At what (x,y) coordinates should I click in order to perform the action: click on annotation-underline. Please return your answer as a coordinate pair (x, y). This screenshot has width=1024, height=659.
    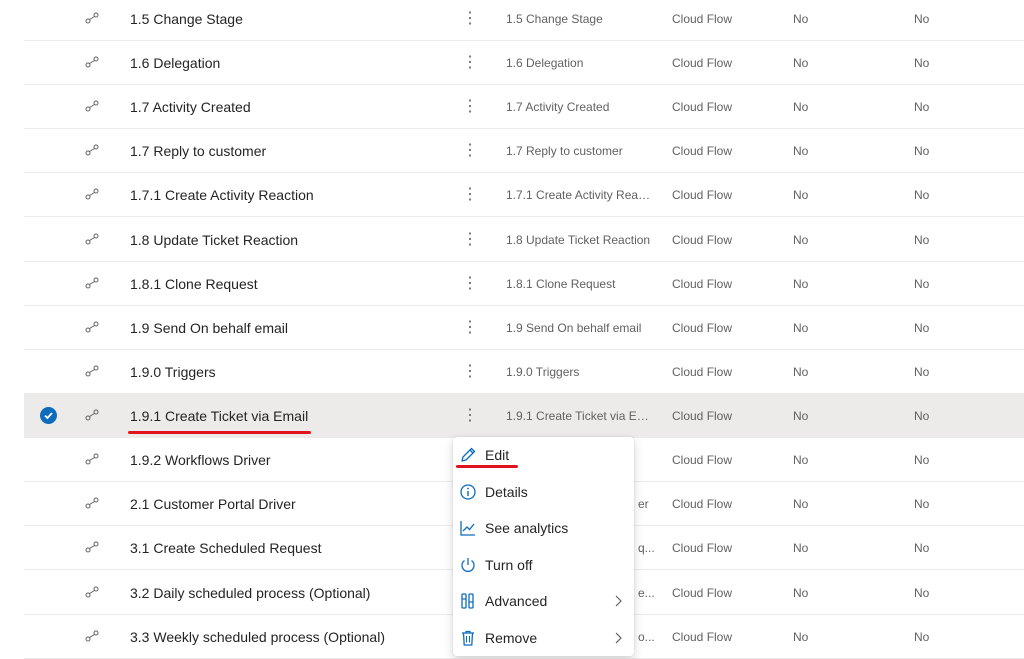
    Looking at the image, I should click on (219, 432).